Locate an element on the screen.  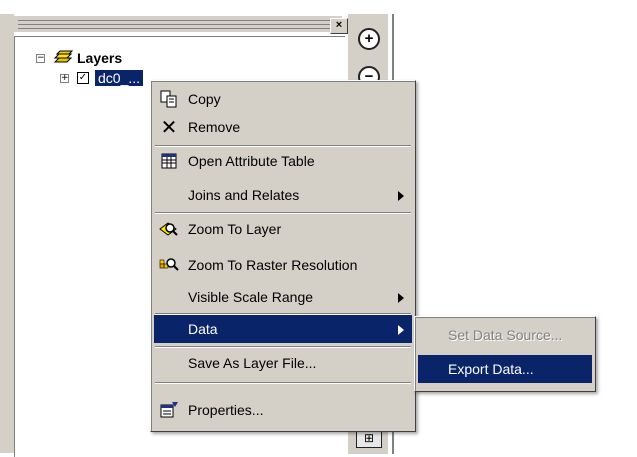
zoom-in-icon: + is located at coordinates (369, 39).